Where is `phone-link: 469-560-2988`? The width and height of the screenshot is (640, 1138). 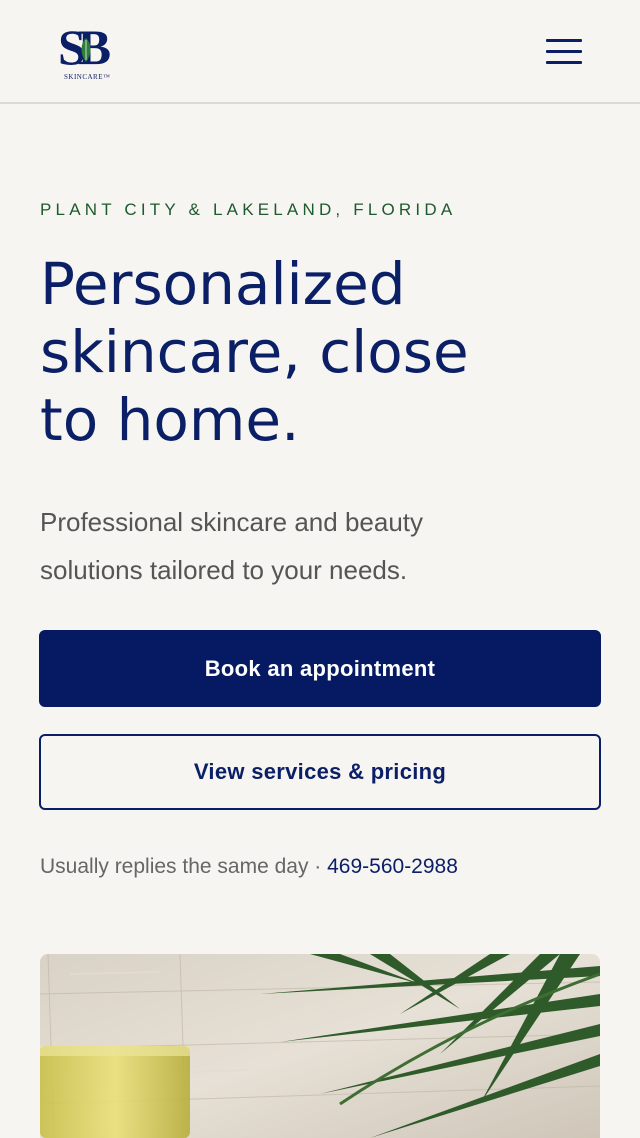
phone-link: 469-560-2988 is located at coordinates (392, 866).